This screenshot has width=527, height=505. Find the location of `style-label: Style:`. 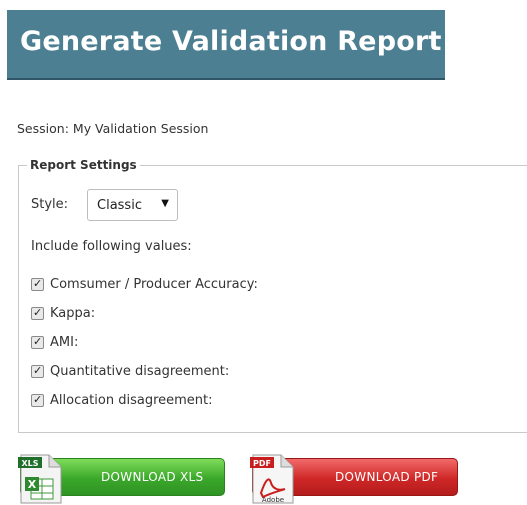

style-label: Style: is located at coordinates (50, 204).